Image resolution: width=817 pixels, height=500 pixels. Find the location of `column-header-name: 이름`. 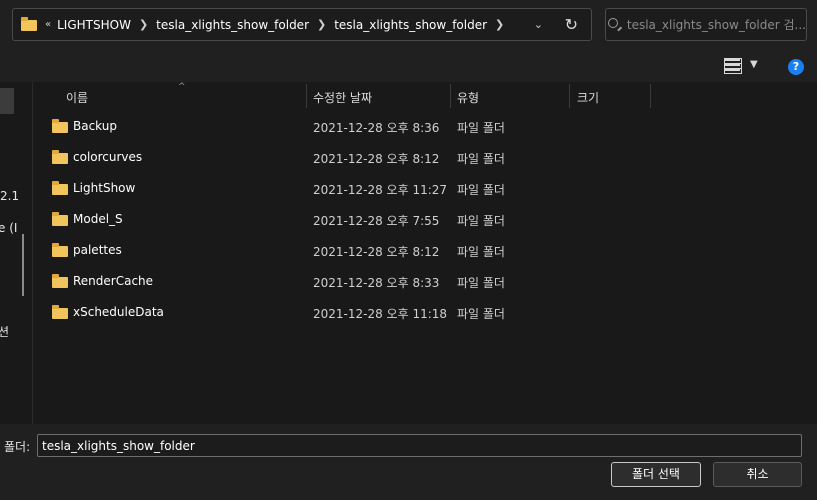

column-header-name: 이름 is located at coordinates (77, 97).